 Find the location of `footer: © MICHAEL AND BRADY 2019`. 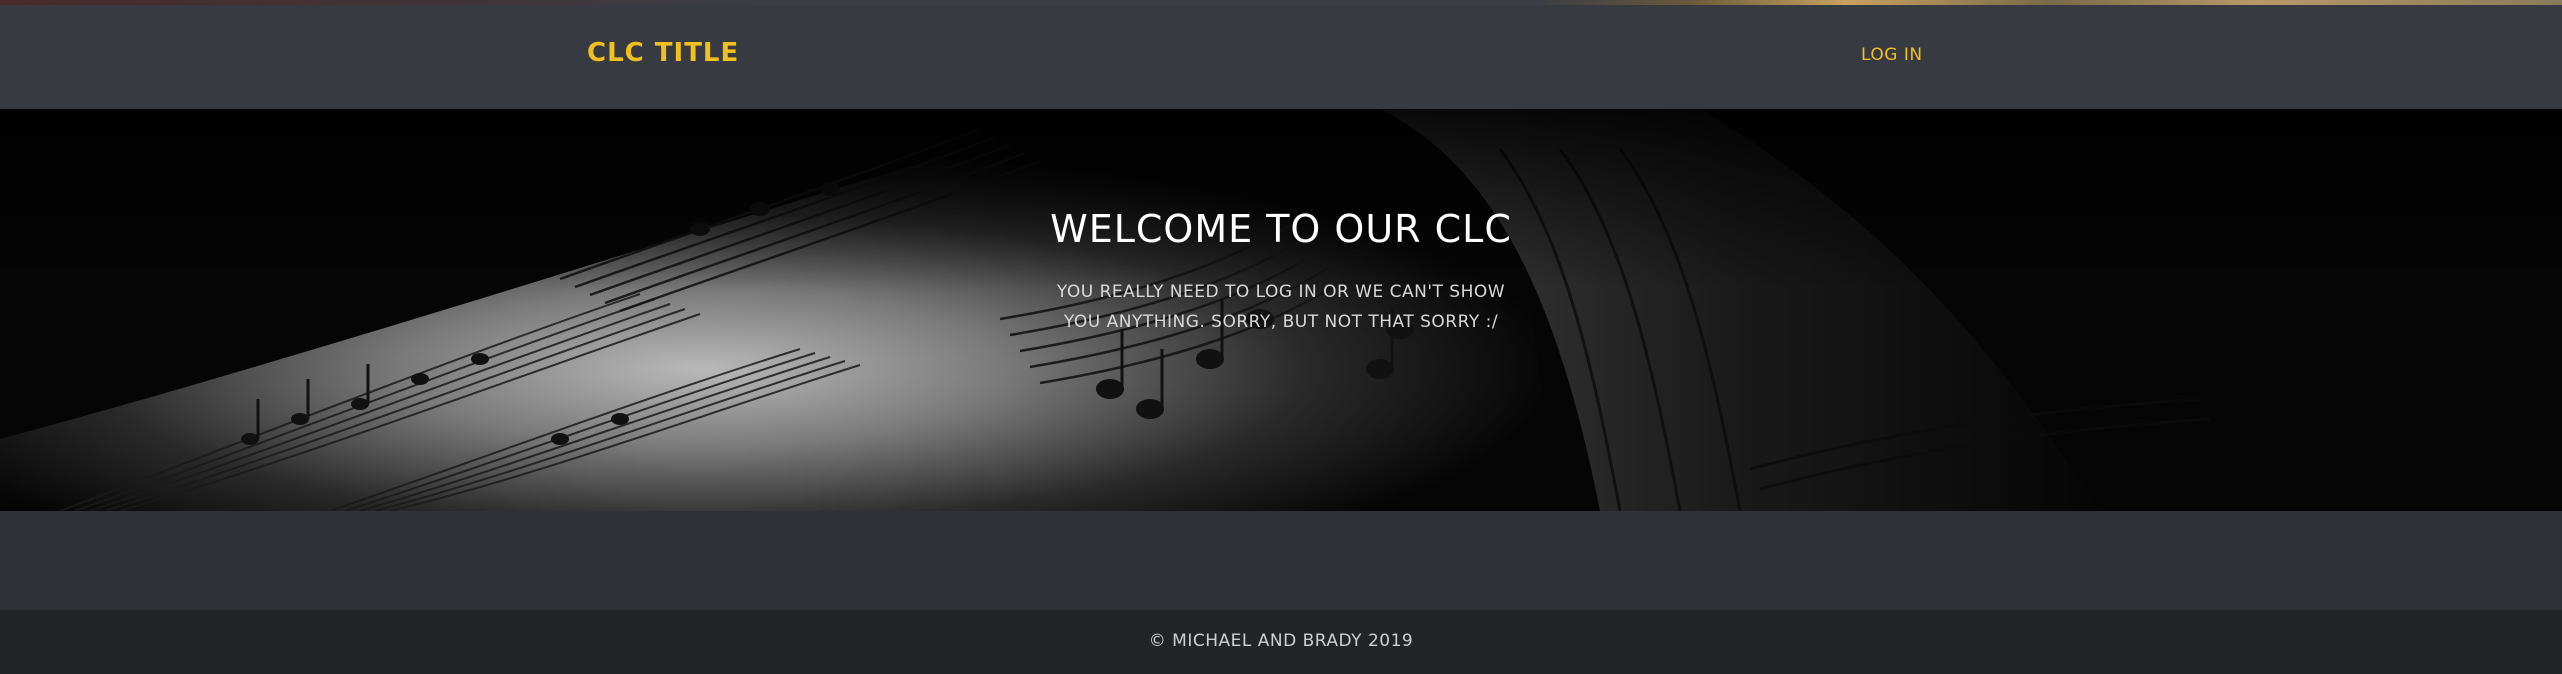

footer: © MICHAEL AND BRADY 2019 is located at coordinates (1281, 642).